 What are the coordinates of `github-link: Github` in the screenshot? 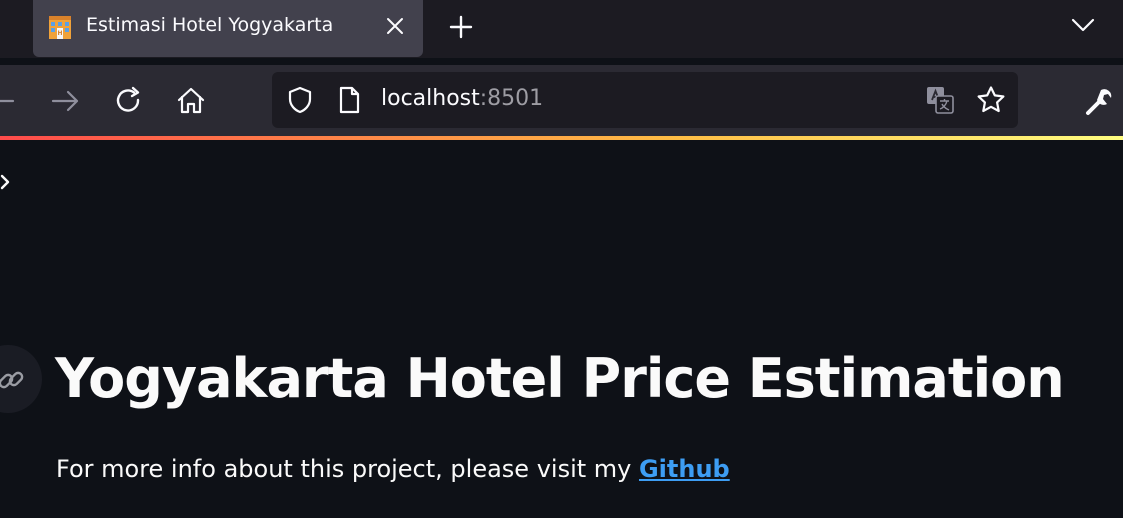 It's located at (684, 469).